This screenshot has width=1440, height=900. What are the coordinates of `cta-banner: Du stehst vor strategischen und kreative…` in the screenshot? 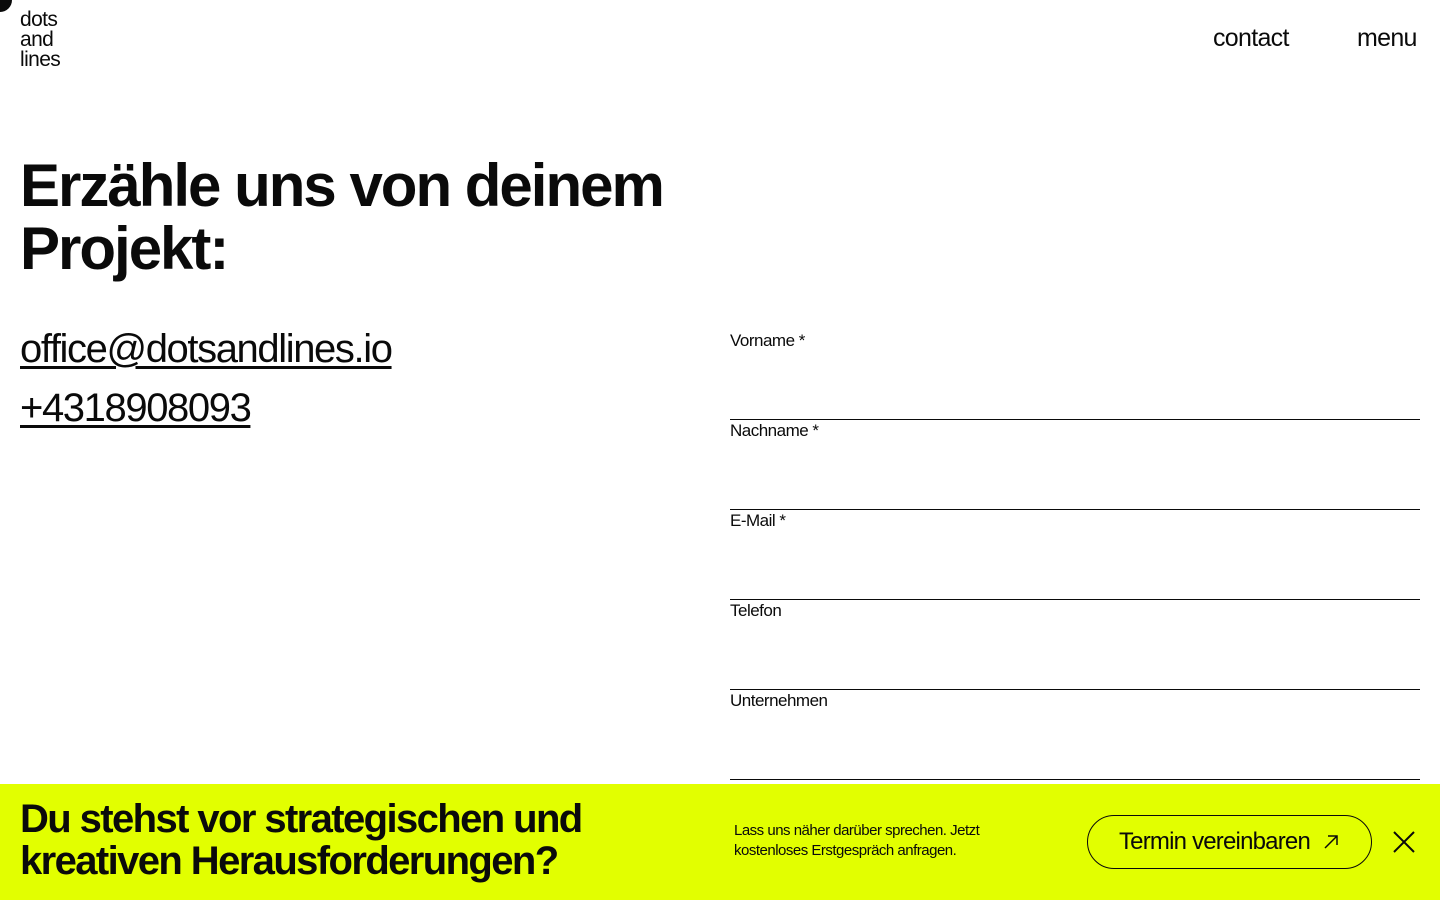 It's located at (720, 842).